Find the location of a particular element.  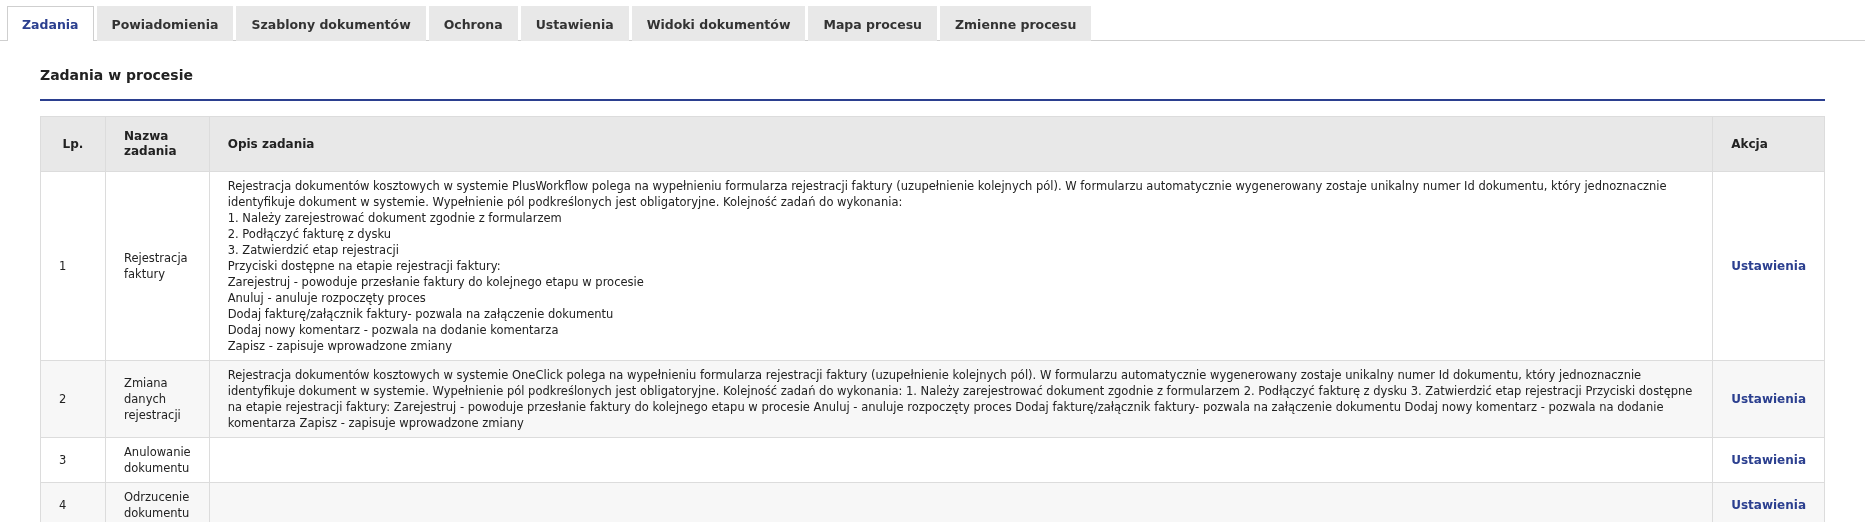

table-cell: 4 is located at coordinates (73, 502).